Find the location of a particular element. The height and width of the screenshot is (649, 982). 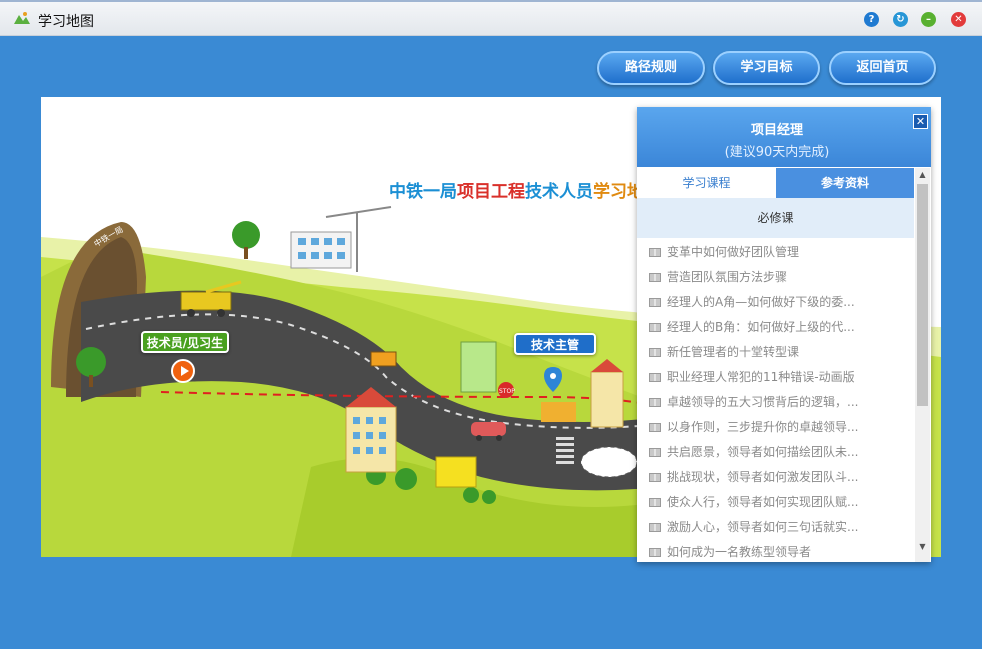

window-title: 学习地图 is located at coordinates (66, 22).